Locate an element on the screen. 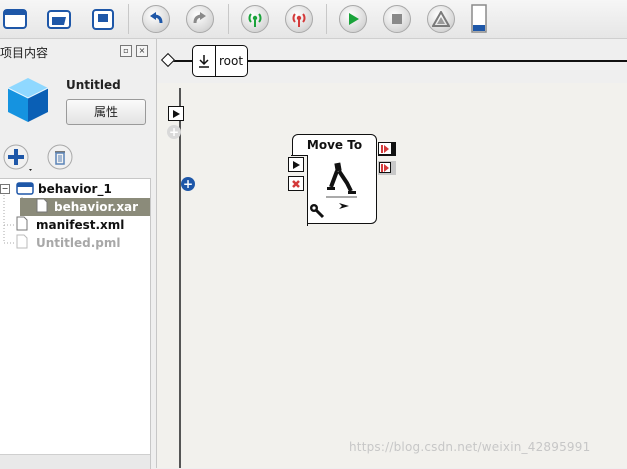 The image size is (627, 469). tree-item-behavior-xar: behavior.xar is located at coordinates (85, 207).